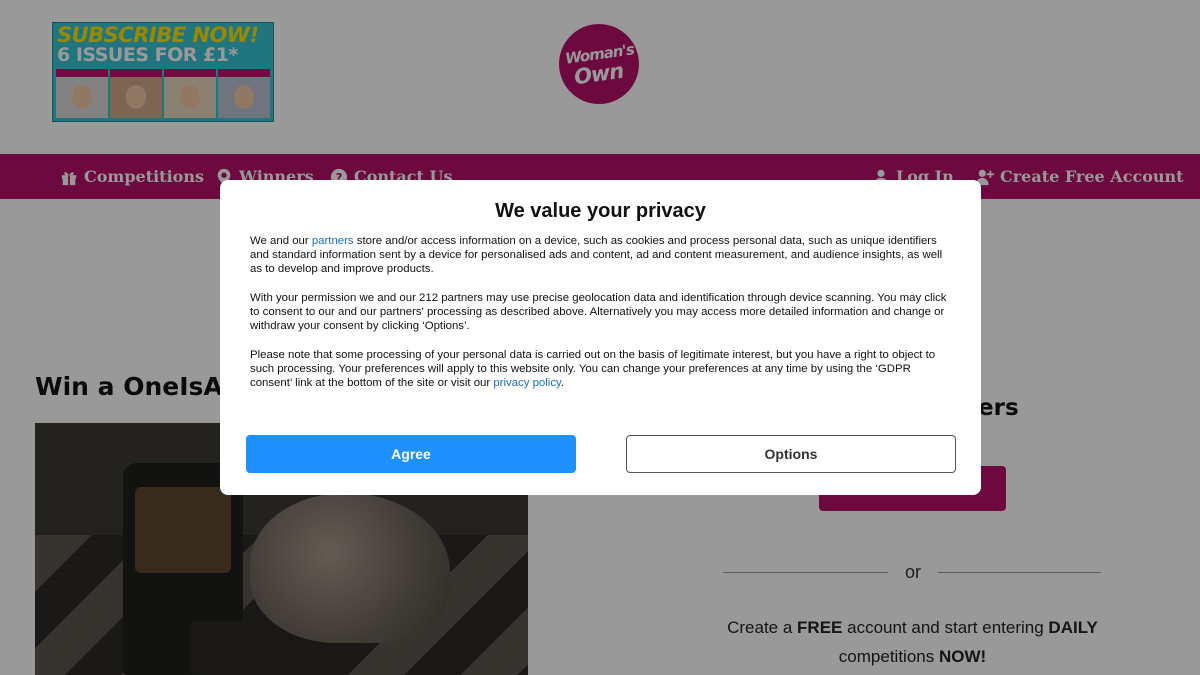 The width and height of the screenshot is (1200, 675). I want to click on privacy-policy-link: privacy policy, so click(527, 383).